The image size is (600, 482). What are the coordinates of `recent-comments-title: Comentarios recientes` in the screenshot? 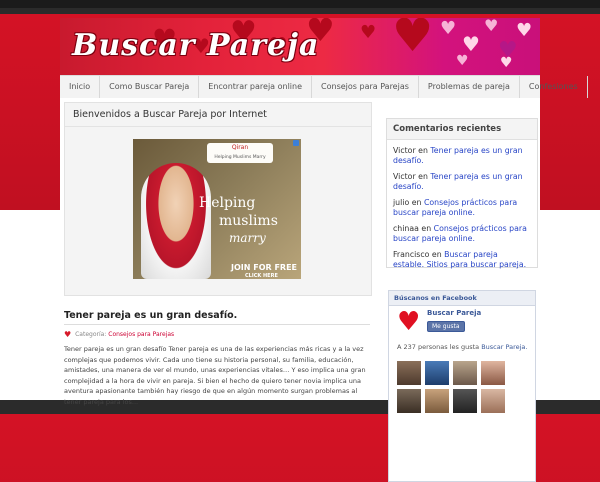 It's located at (462, 129).